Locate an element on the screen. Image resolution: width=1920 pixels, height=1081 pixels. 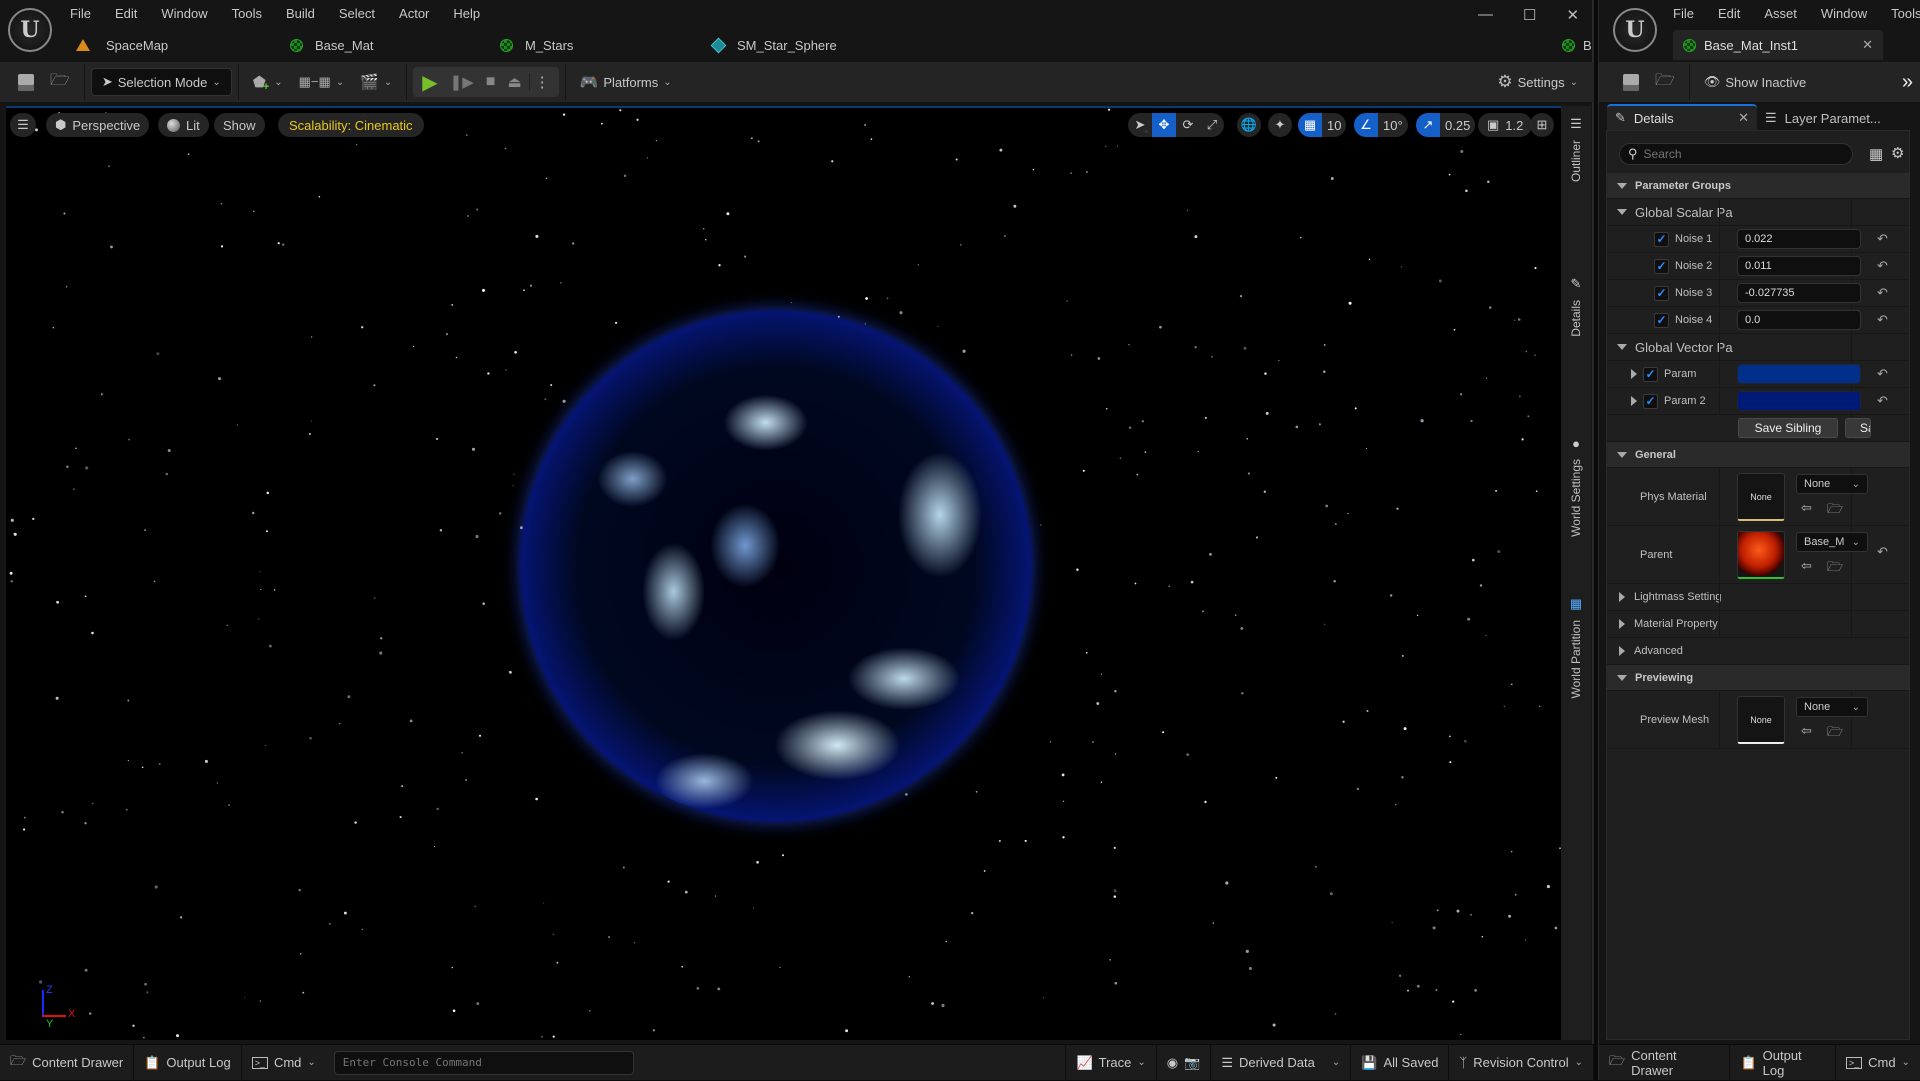
save-sibling-button: Save Sibling is located at coordinates (1788, 428).